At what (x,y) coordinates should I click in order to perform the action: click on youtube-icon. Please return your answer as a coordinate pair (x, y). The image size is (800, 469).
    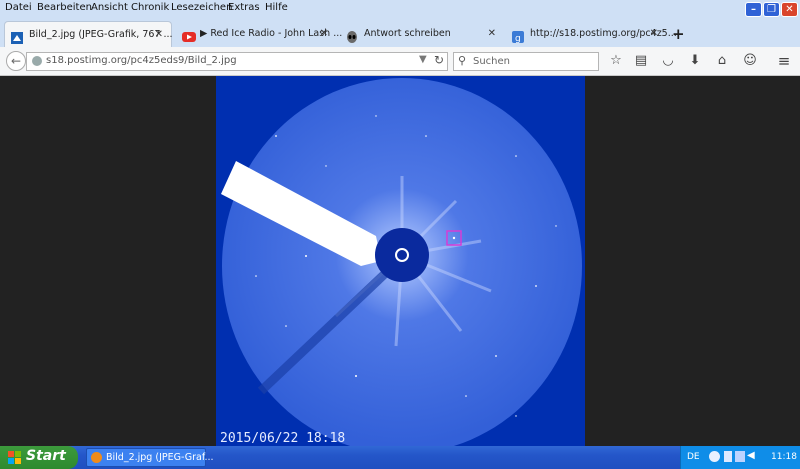
    Looking at the image, I should click on (189, 35).